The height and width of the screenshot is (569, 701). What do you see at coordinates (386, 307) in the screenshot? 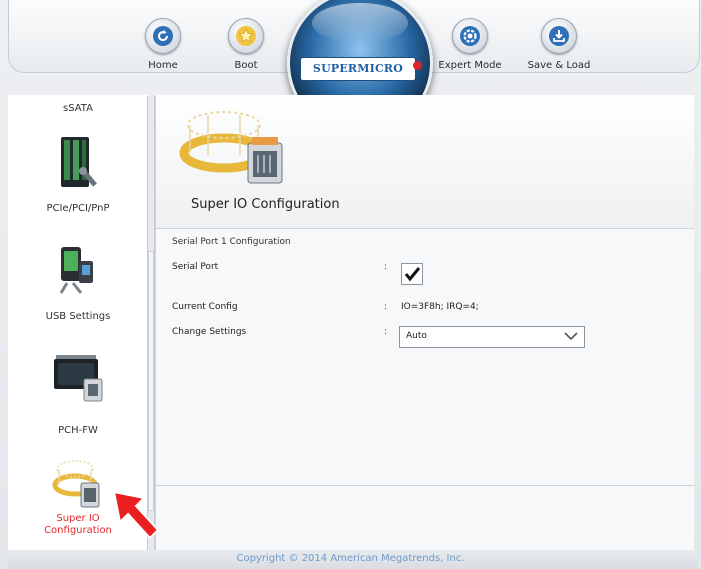
I see `current-config-colon: :` at bounding box center [386, 307].